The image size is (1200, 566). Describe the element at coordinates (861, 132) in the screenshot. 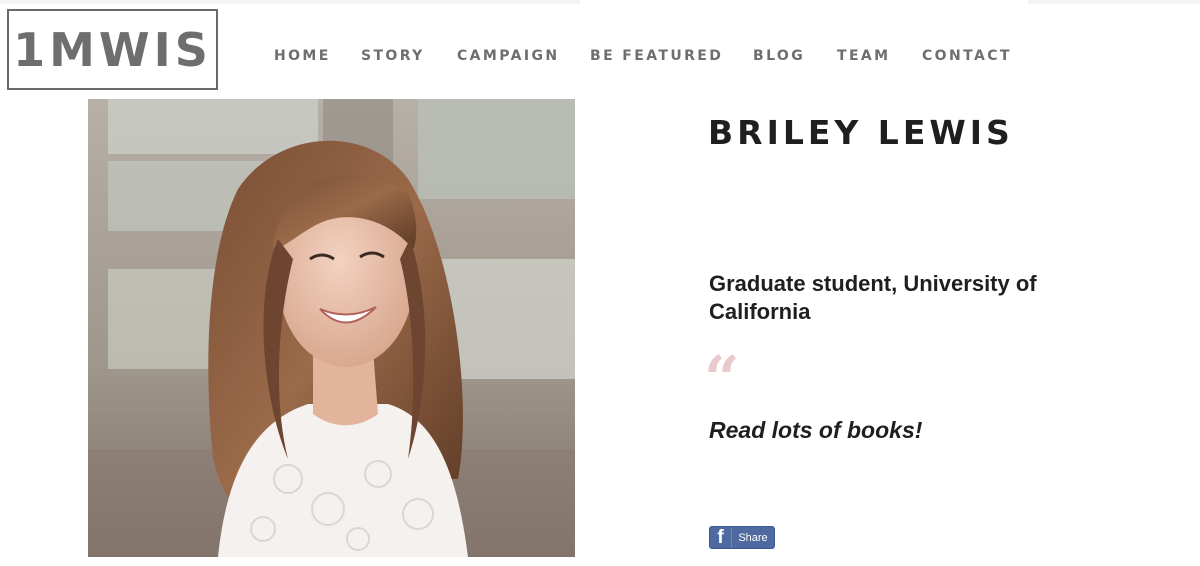

I see `profile-name: BRILEY LEWIS` at that location.